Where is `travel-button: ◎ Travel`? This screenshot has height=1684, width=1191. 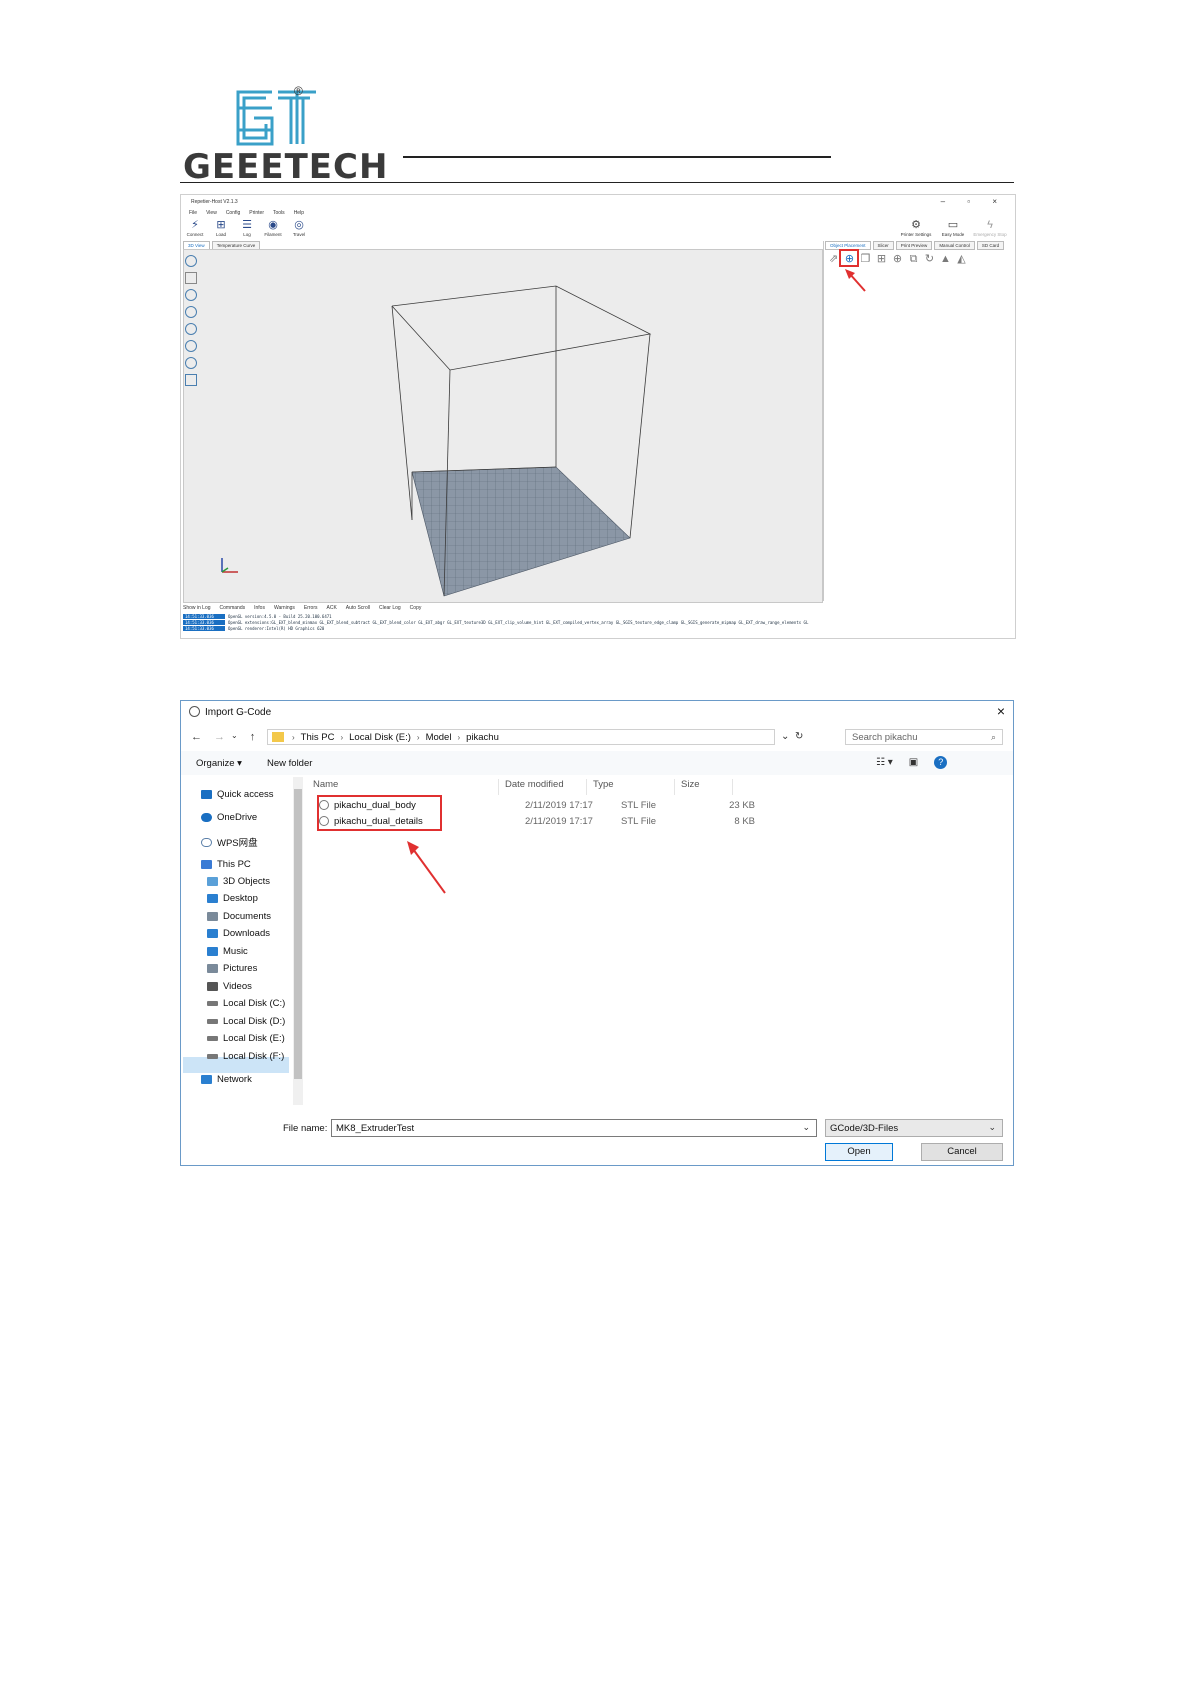 travel-button: ◎ Travel is located at coordinates (299, 228).